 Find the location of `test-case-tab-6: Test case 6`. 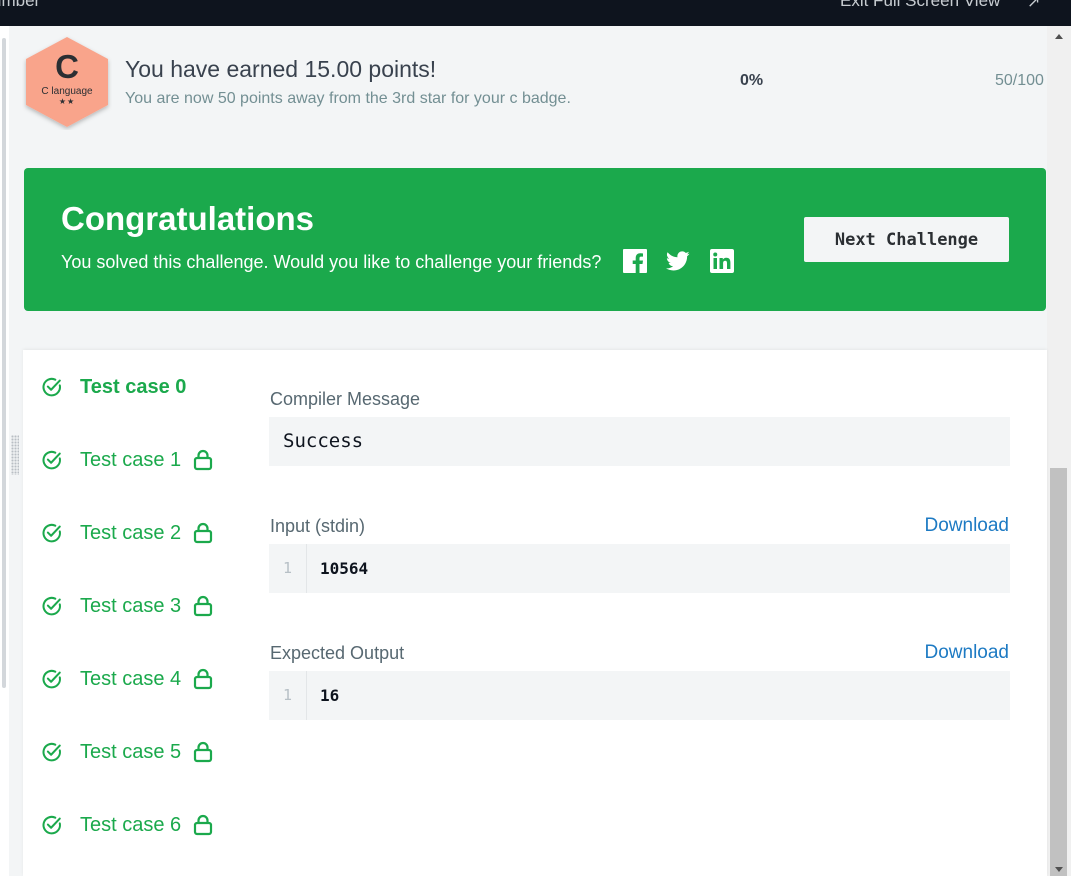

test-case-tab-6: Test case 6 is located at coordinates (127, 825).